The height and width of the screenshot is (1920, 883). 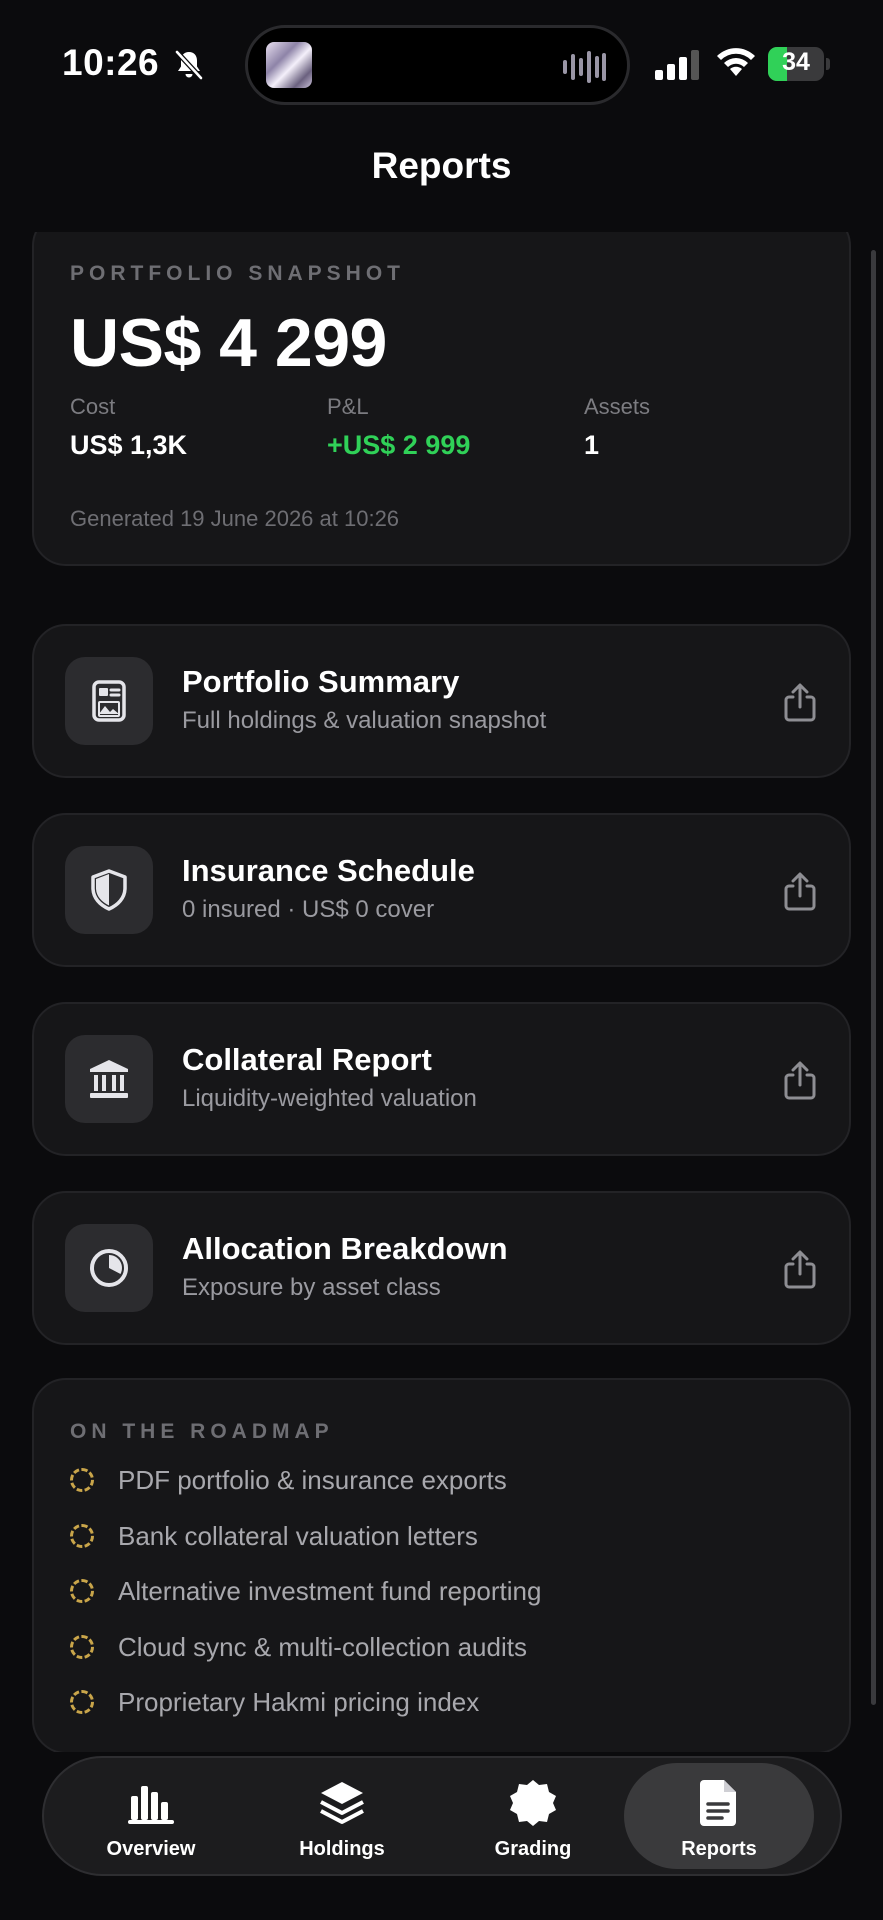 I want to click on generated-timestamp: Generated 19 June 2026 at 10:26, so click(x=235, y=518).